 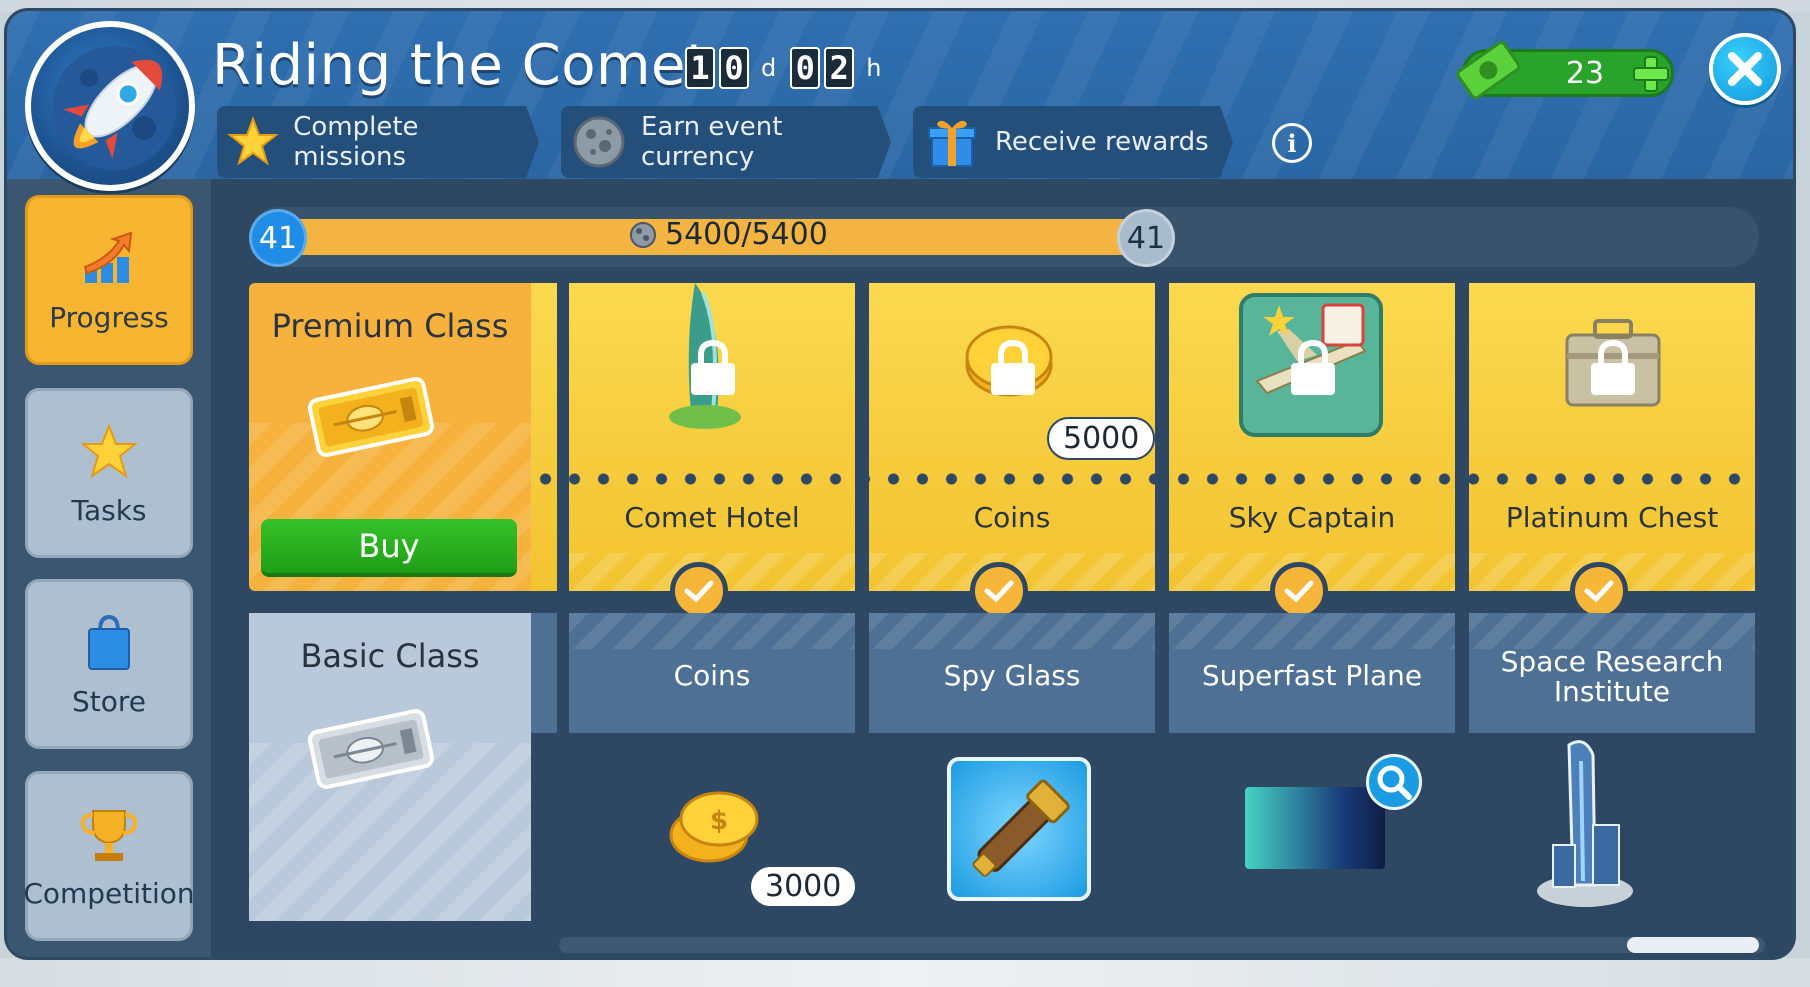 What do you see at coordinates (109, 317) in the screenshot?
I see `sidebar-item-label: Progress` at bounding box center [109, 317].